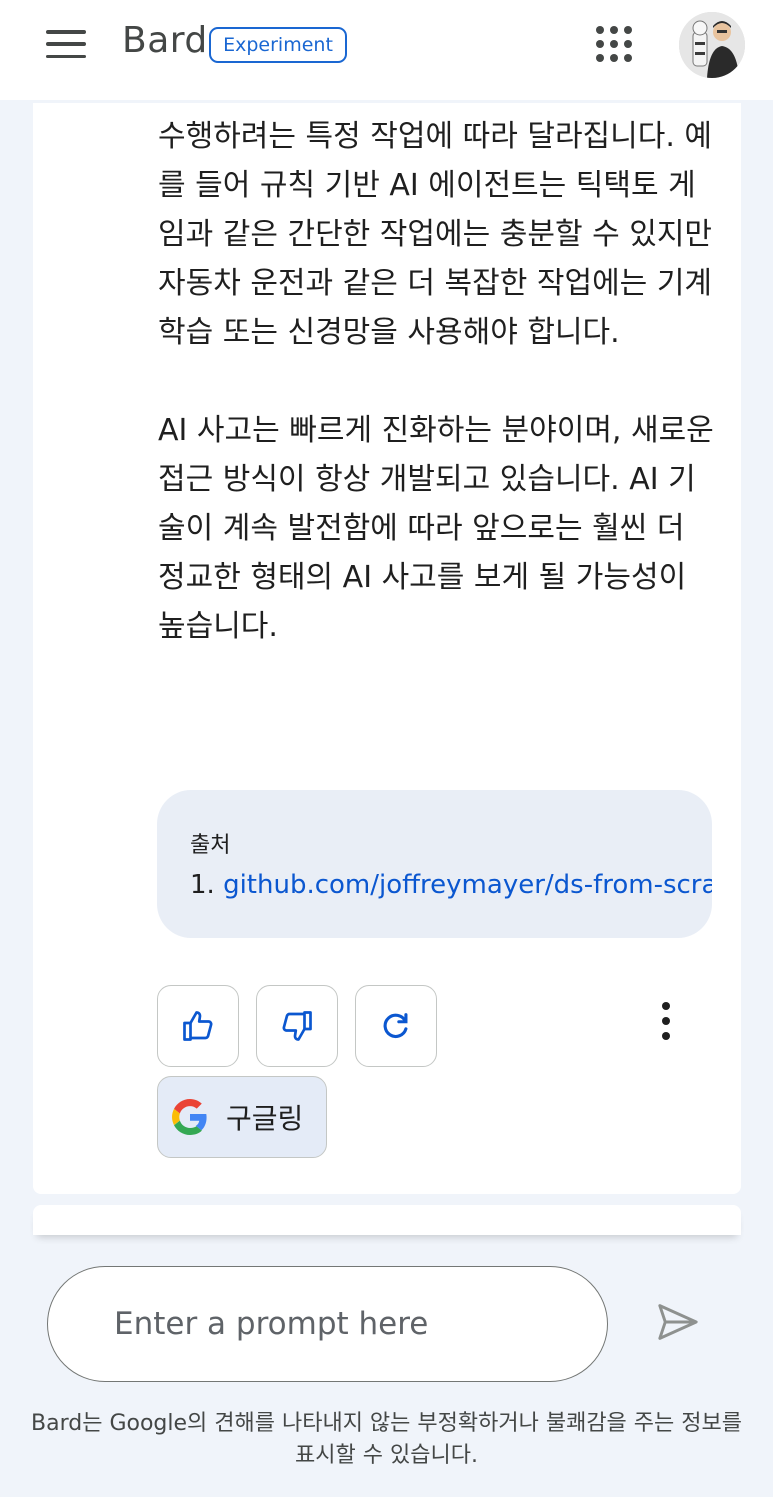  I want to click on regenerate-button, so click(396, 1026).